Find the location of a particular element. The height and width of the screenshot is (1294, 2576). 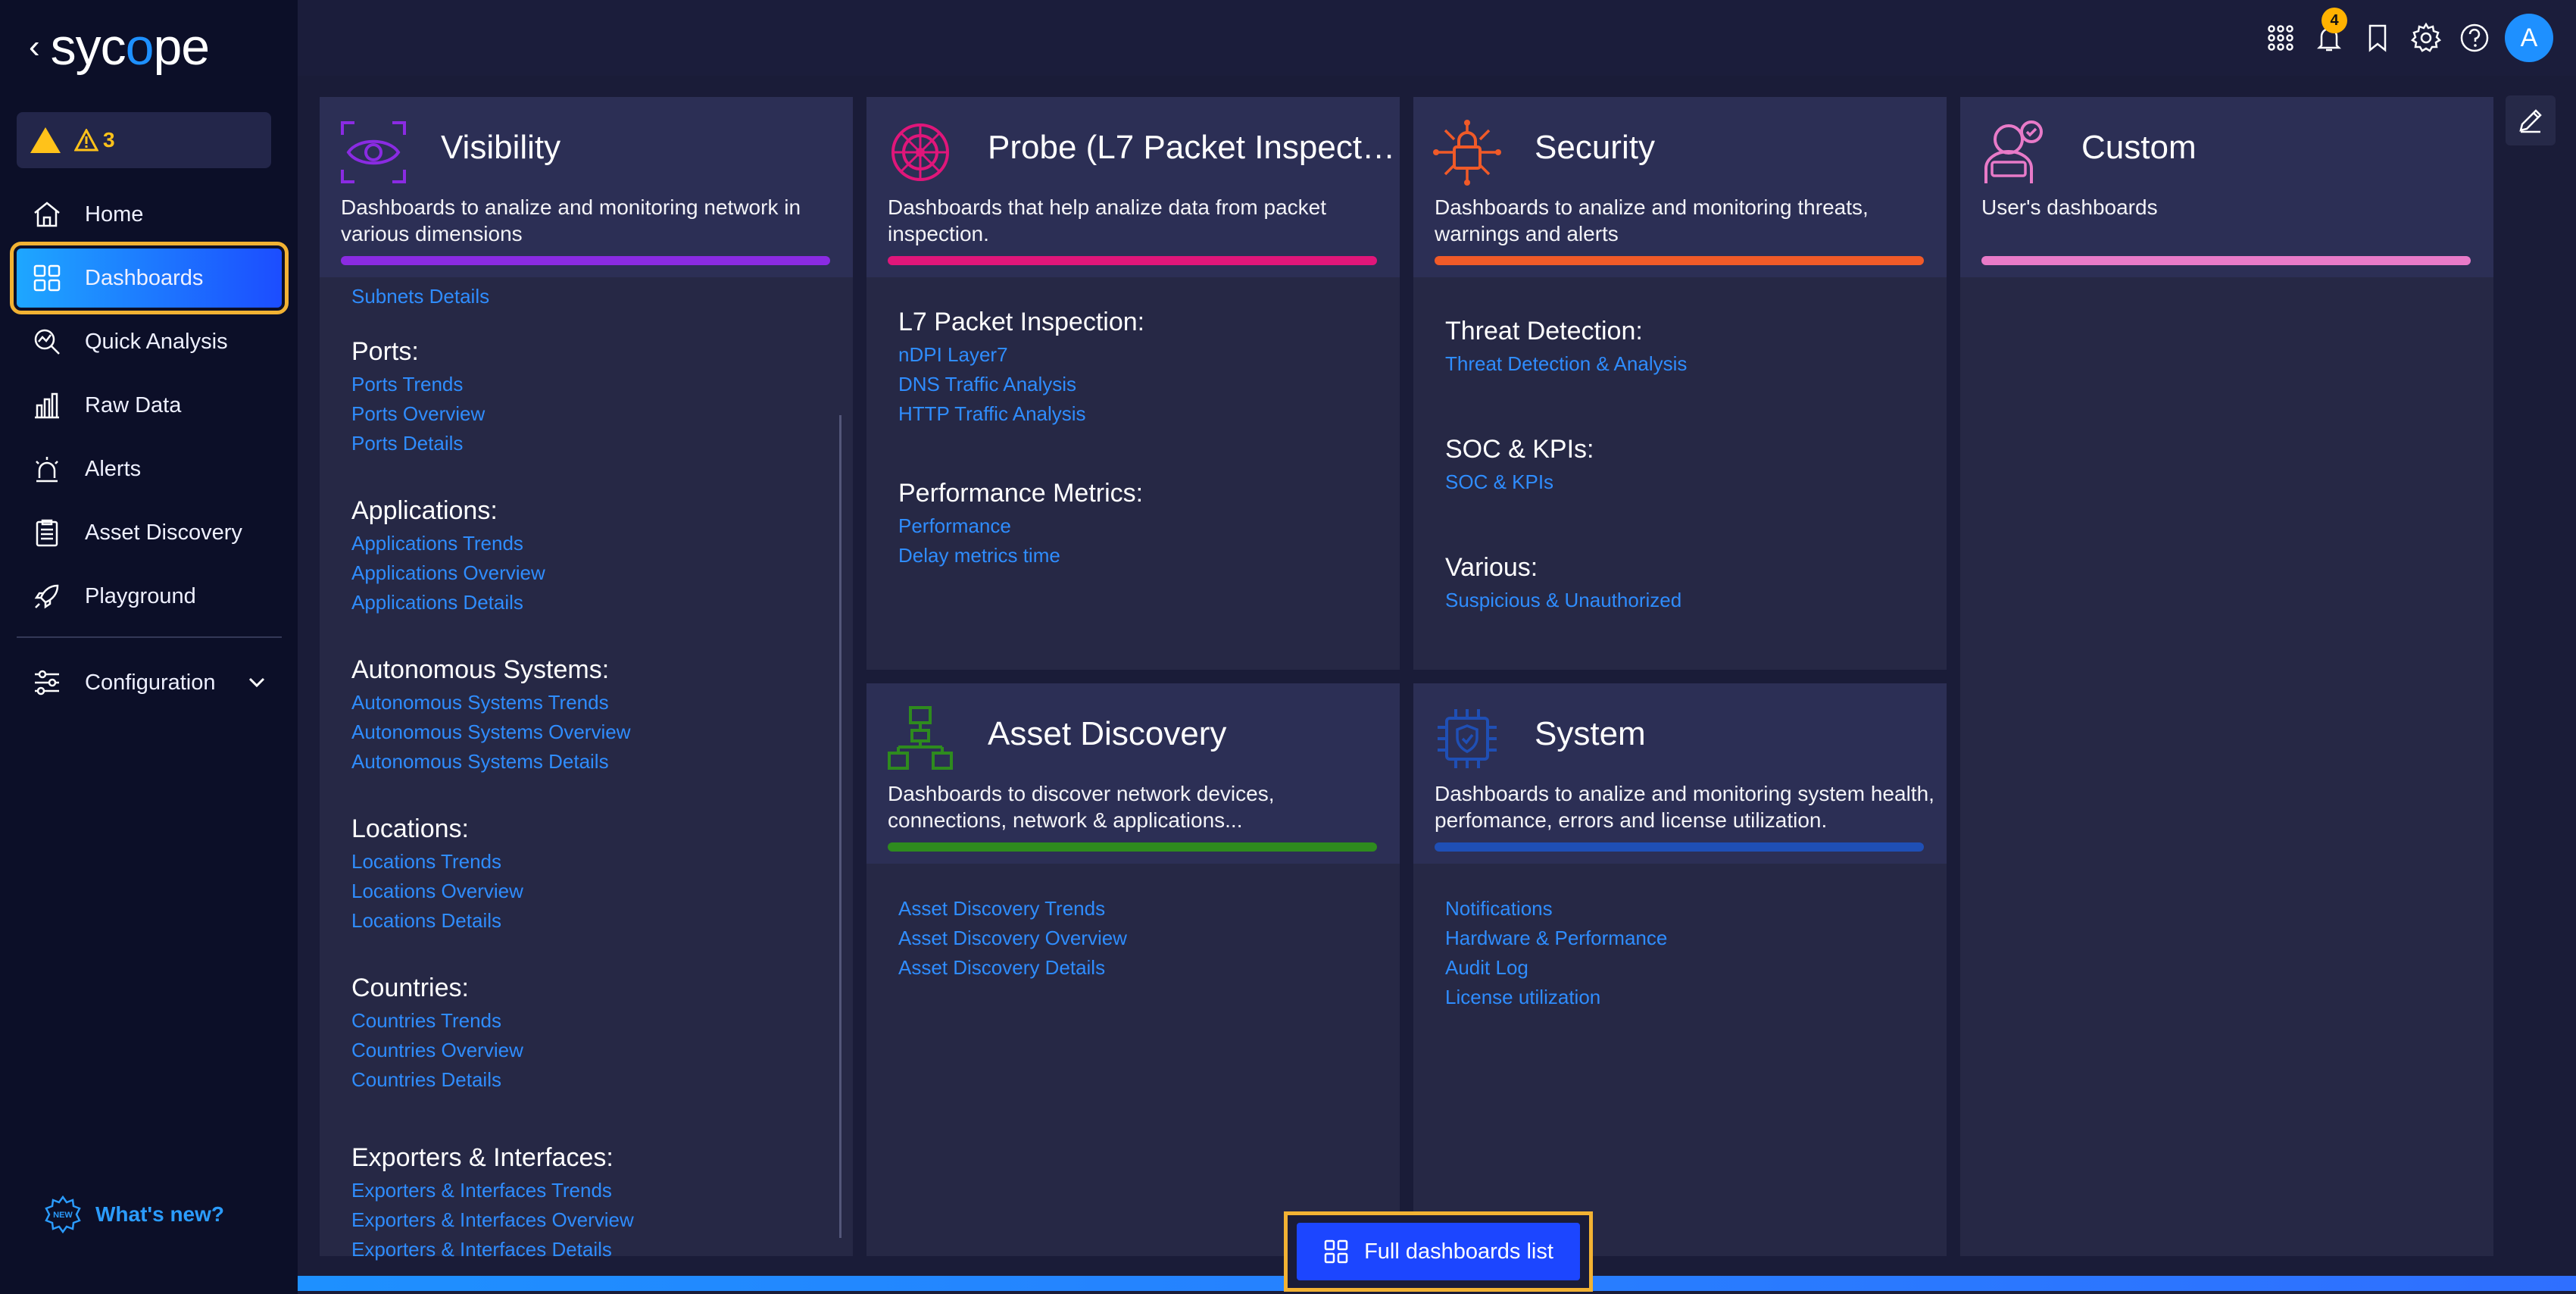

dashboard-link: Applications Trends is located at coordinates (602, 543).